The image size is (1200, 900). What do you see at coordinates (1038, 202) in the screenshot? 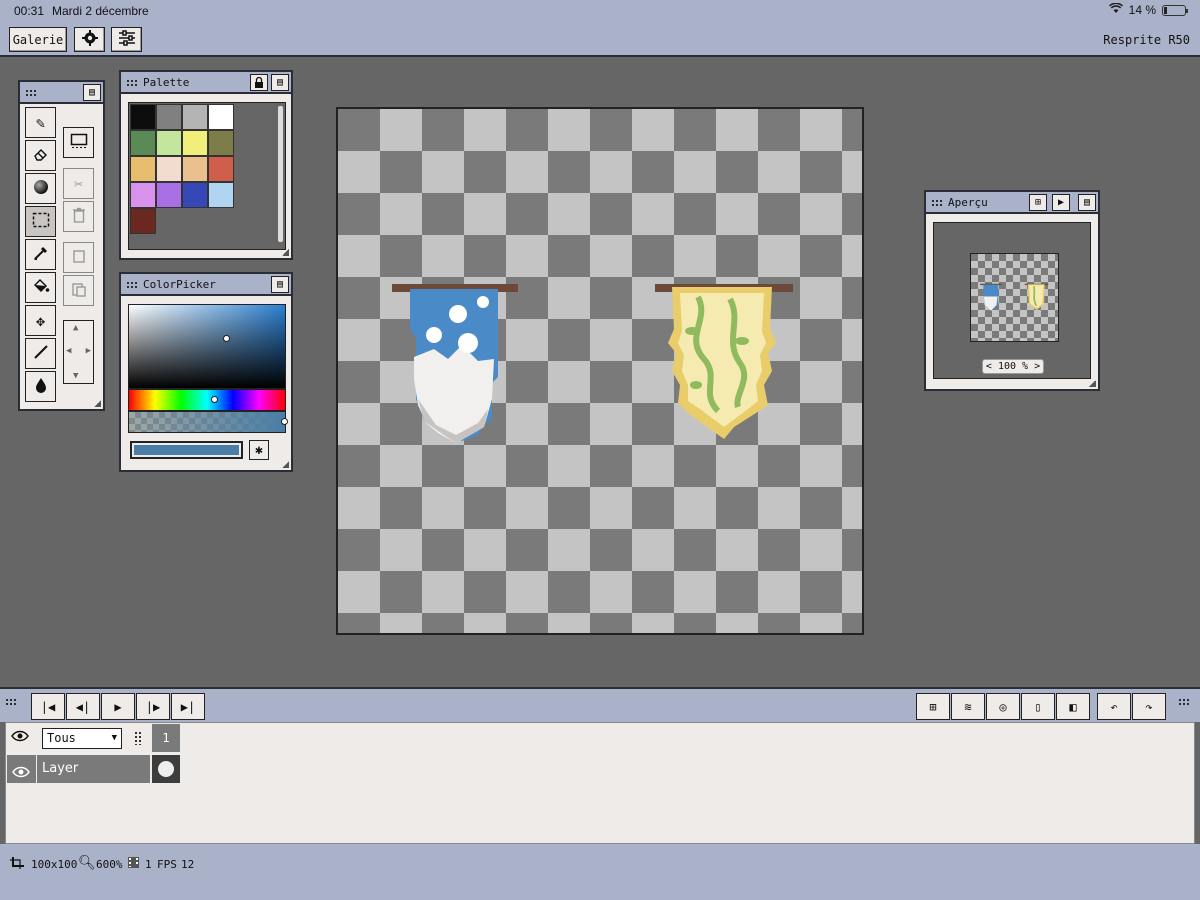
I see `preview-grid-icon: ⊞` at bounding box center [1038, 202].